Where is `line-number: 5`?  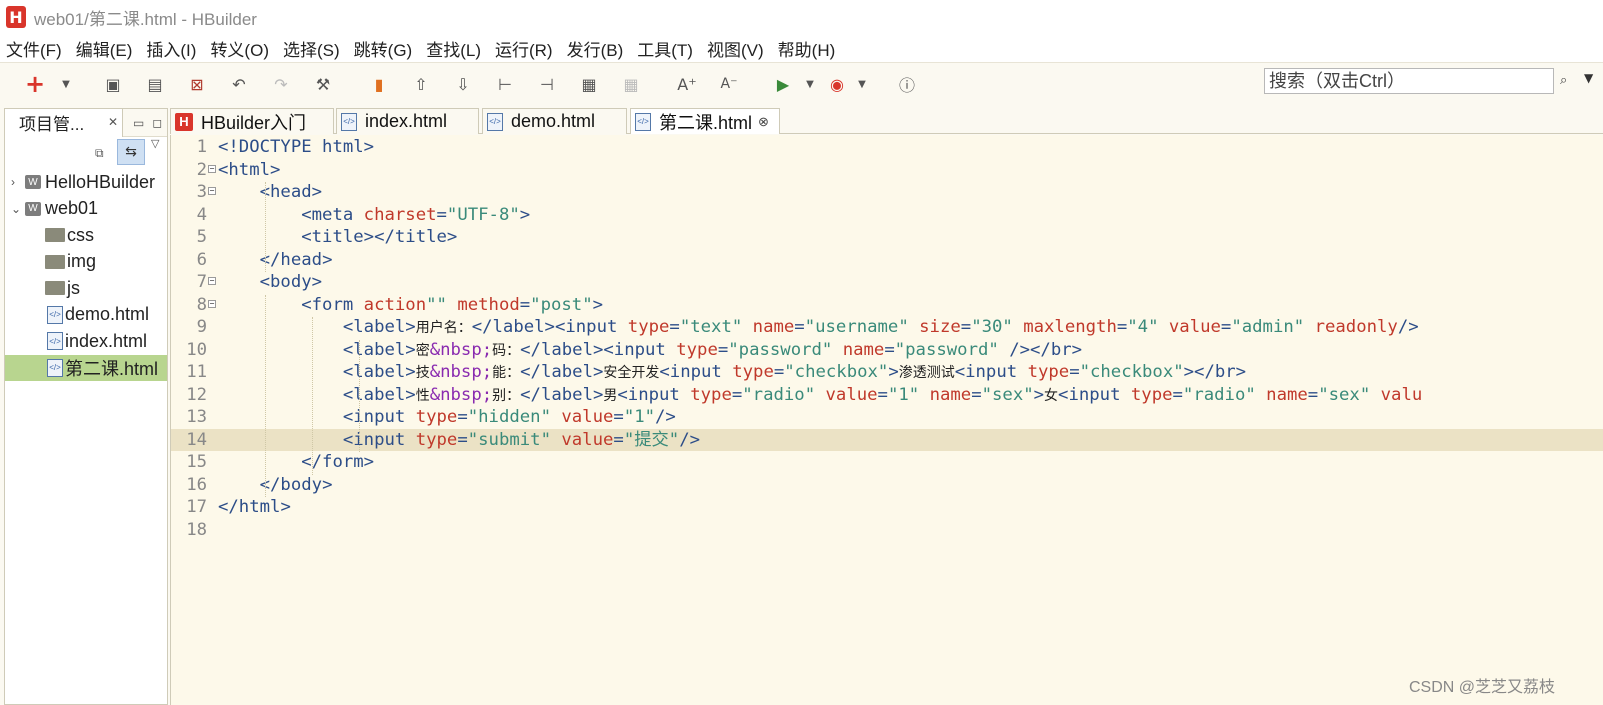 line-number: 5 is located at coordinates (201, 237).